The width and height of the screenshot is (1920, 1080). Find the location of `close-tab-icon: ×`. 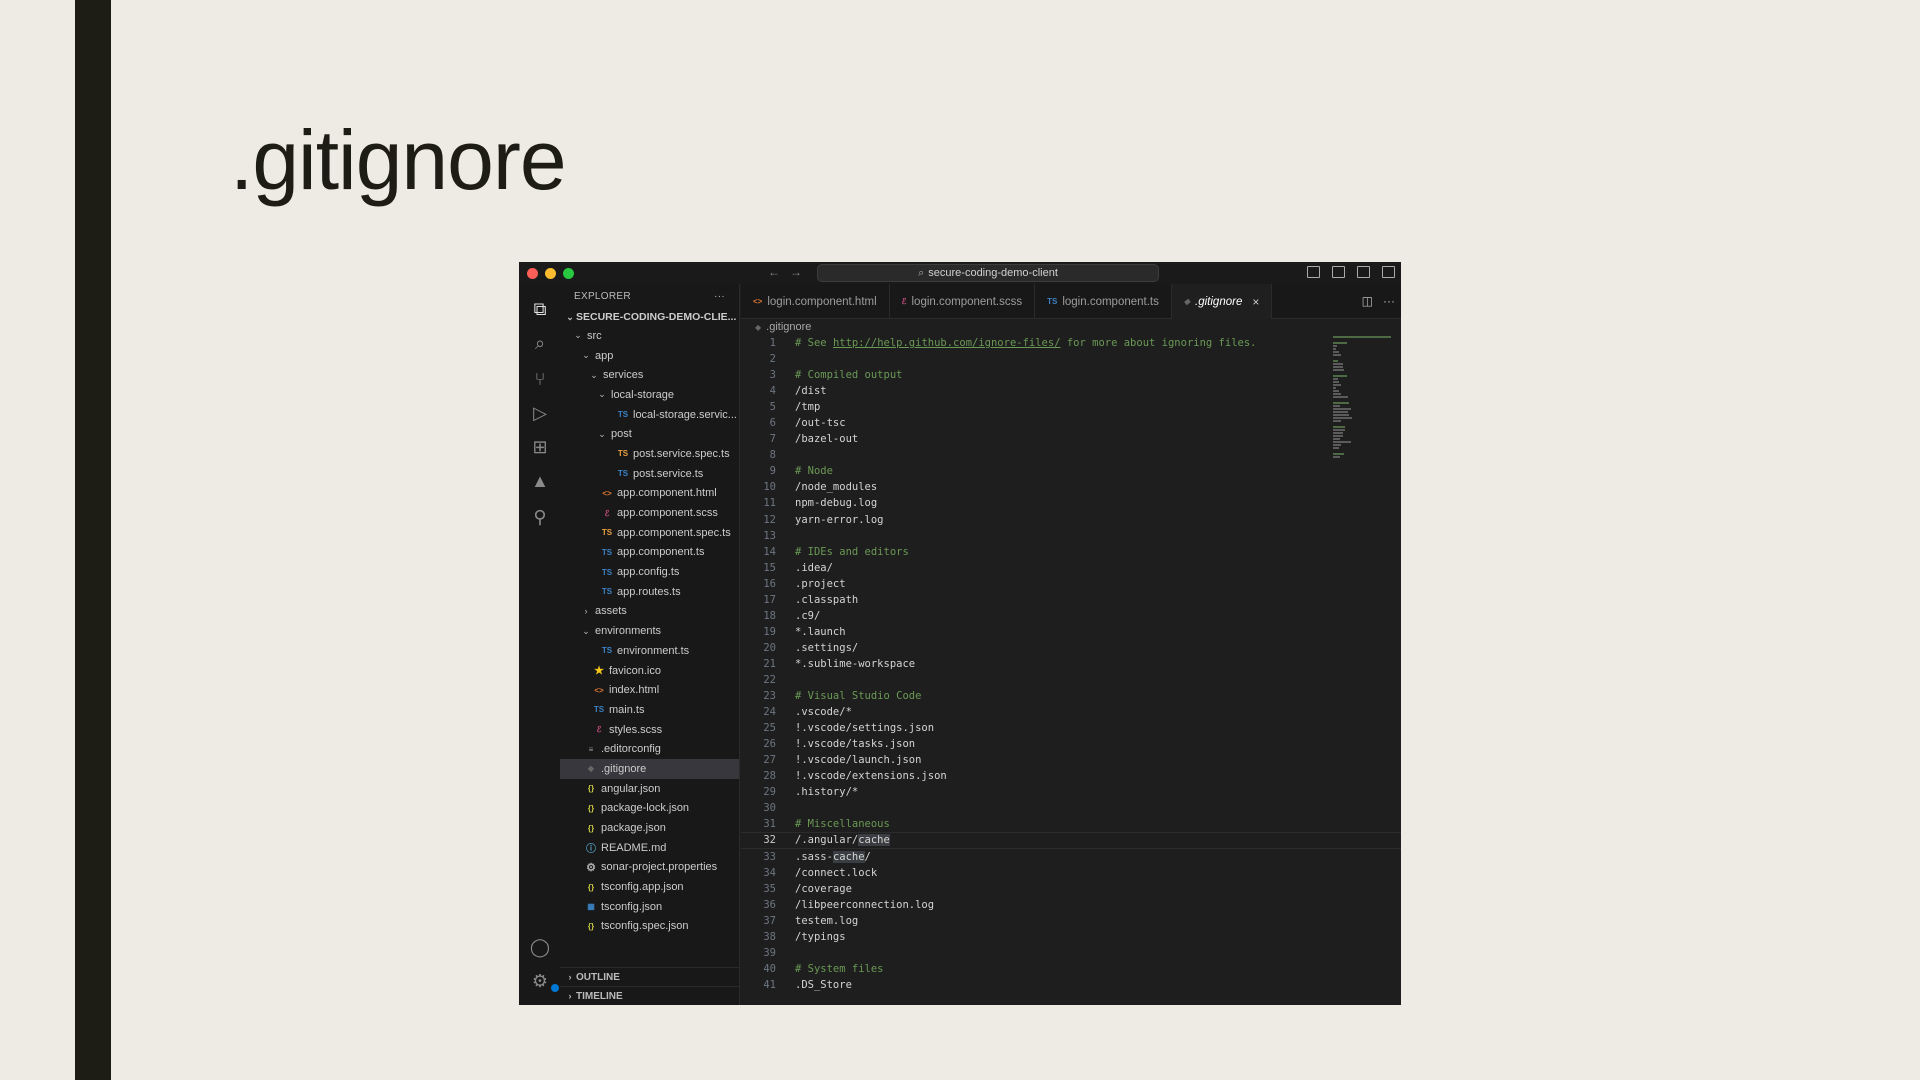

close-tab-icon: × is located at coordinates (1255, 302).